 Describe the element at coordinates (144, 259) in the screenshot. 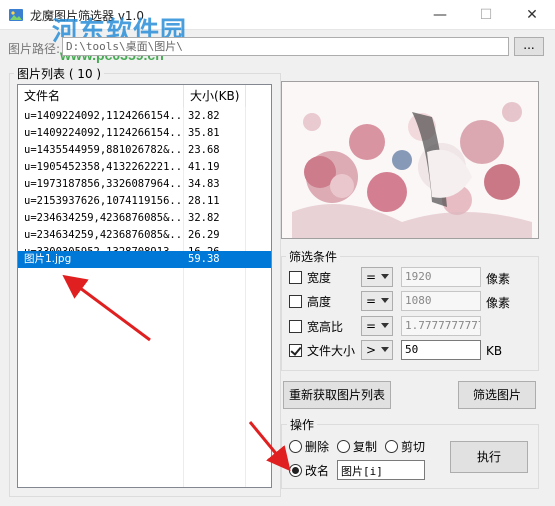

I see `list-row-selected: 图片1.jpg 59.38` at that location.